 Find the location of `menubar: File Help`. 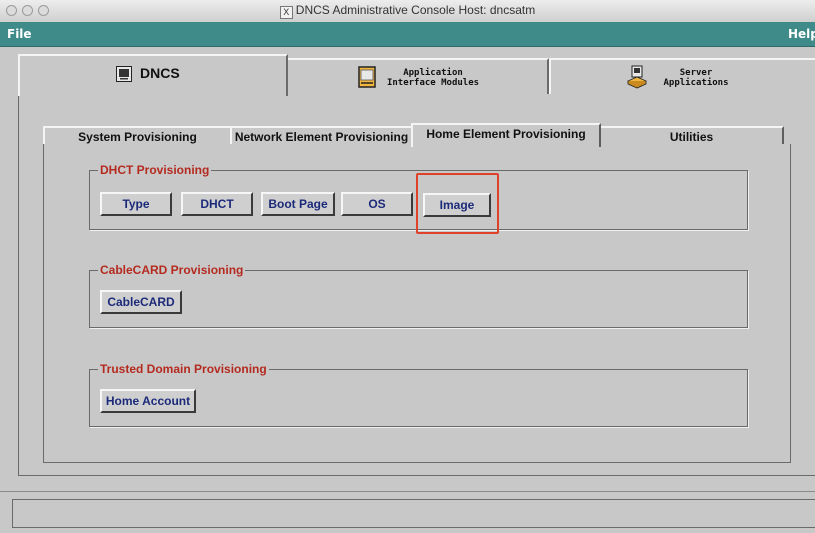

menubar: File Help is located at coordinates (407, 34).